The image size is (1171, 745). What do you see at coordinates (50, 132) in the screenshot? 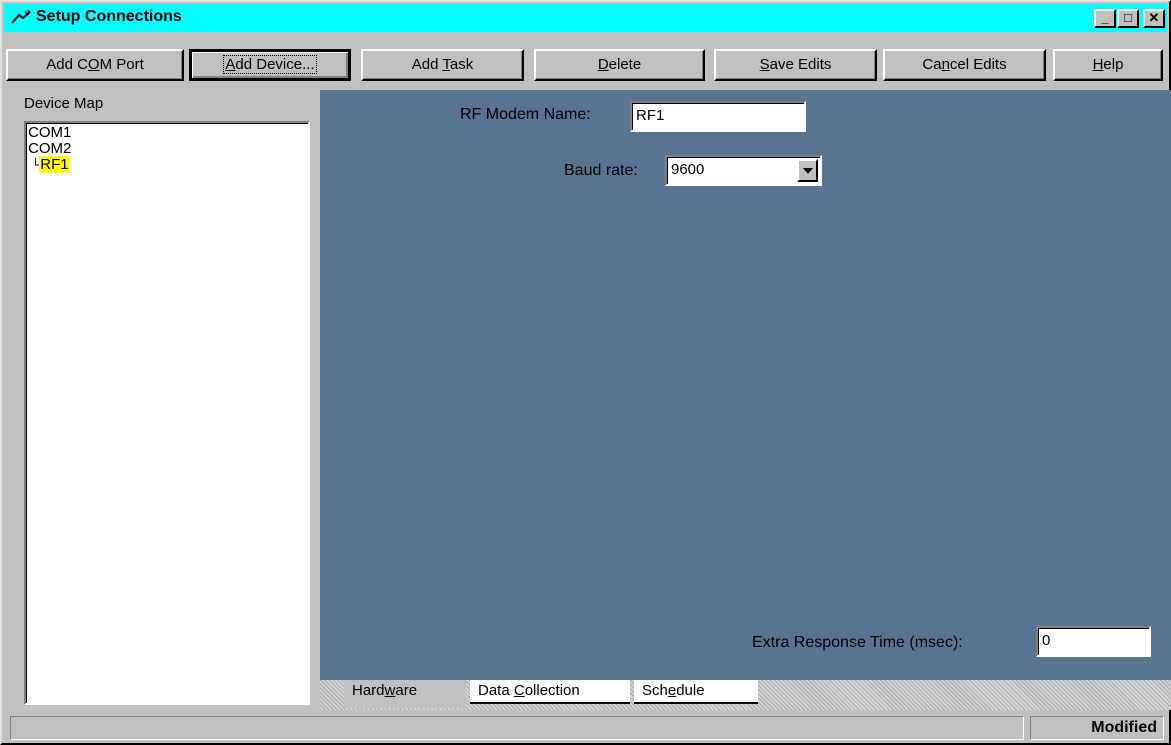
I see `tree-item-label: COM1` at bounding box center [50, 132].